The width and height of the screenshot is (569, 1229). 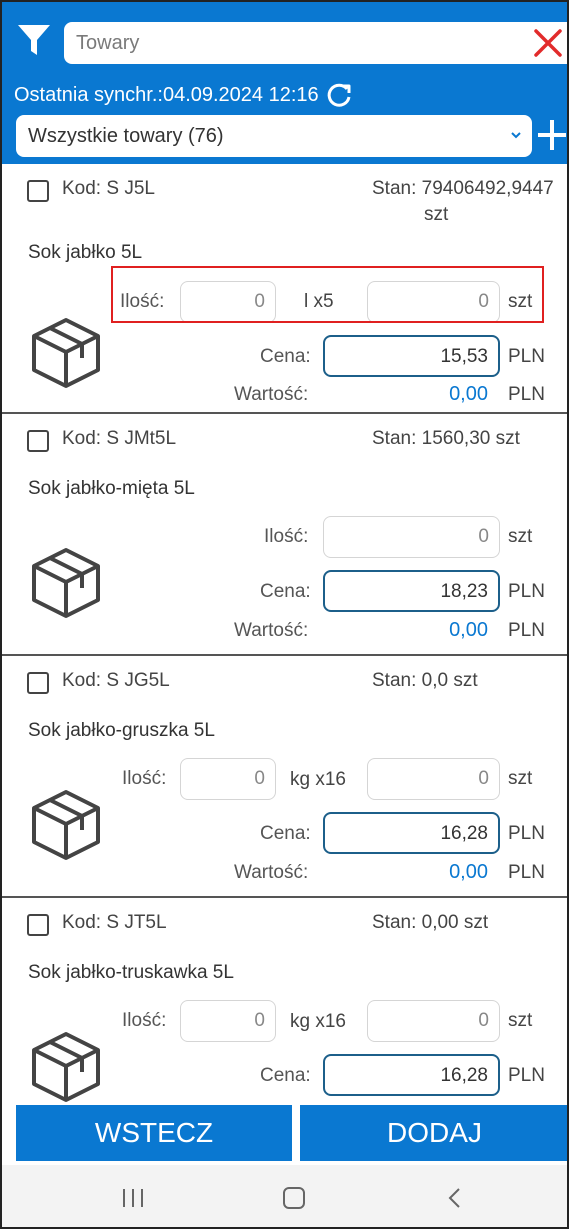 What do you see at coordinates (552, 135) in the screenshot?
I see `plus-icon` at bounding box center [552, 135].